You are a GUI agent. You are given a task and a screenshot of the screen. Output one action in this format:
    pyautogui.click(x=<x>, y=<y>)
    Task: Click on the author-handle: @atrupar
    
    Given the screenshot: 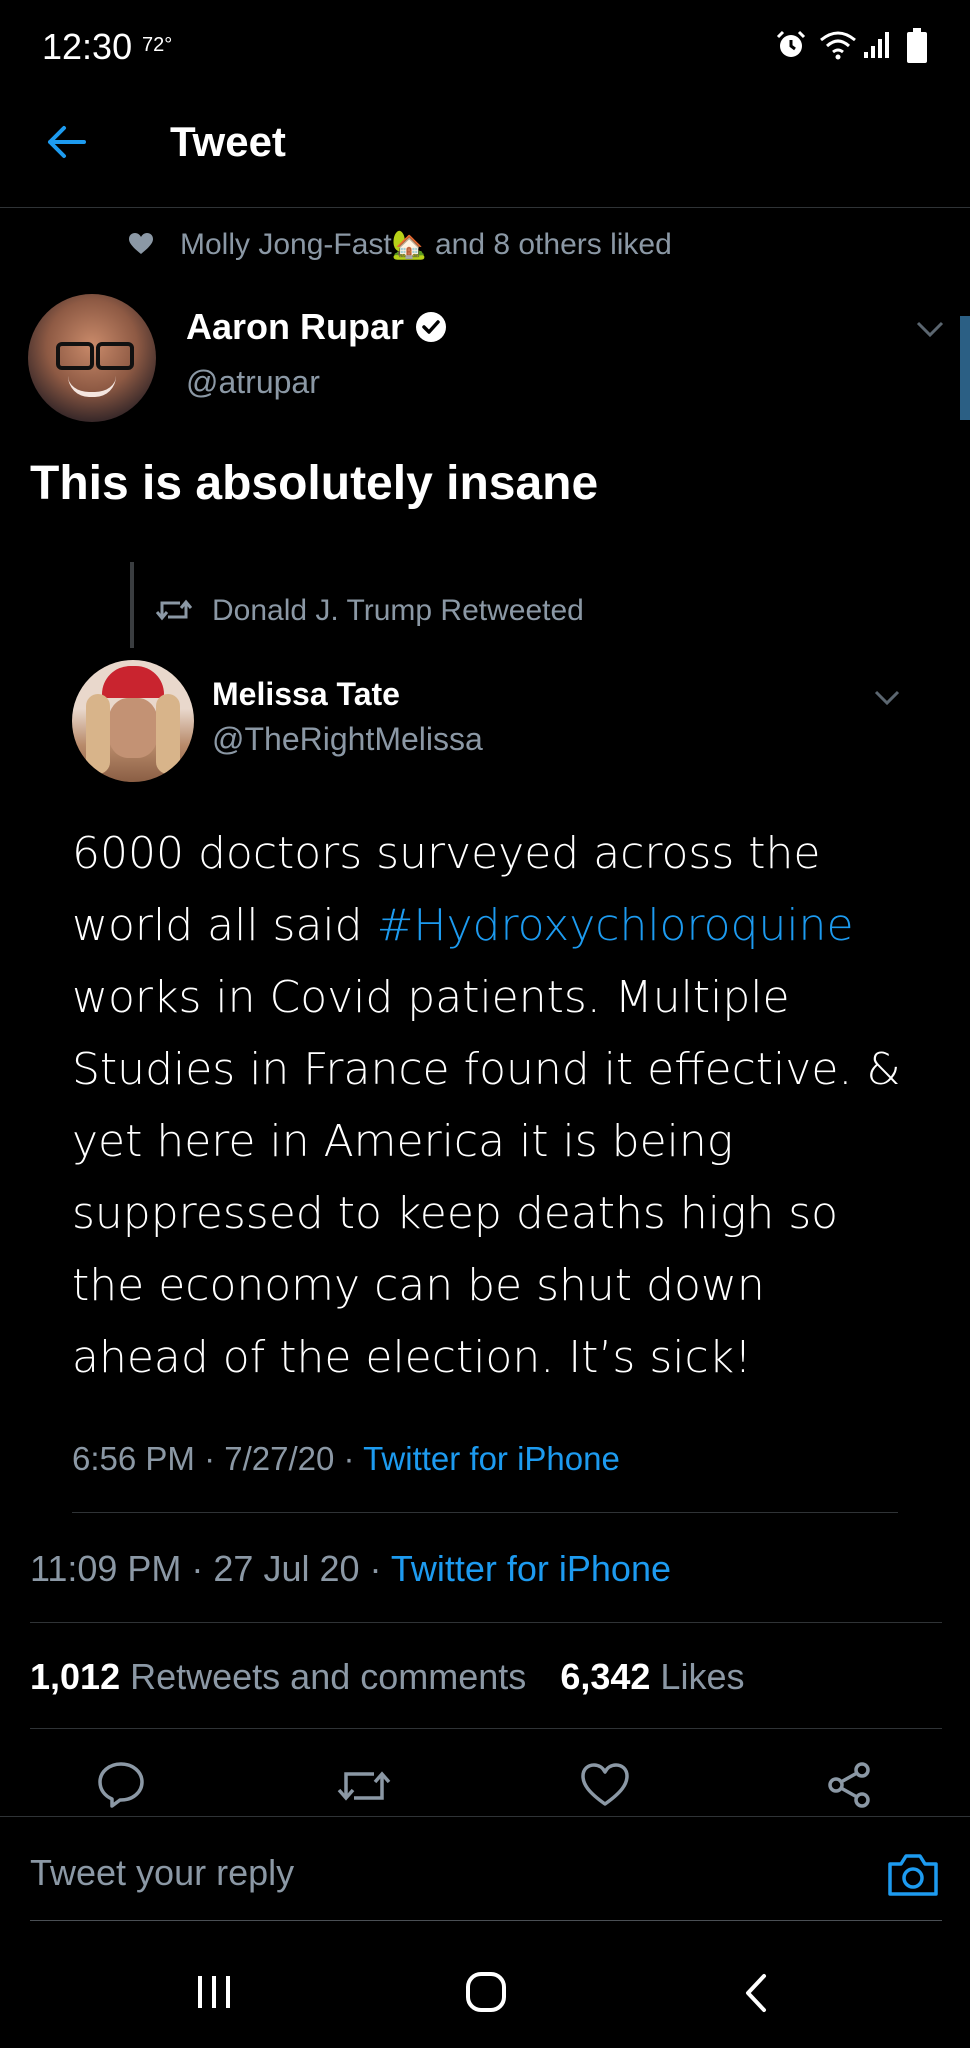 What is the action you would take?
    pyautogui.click(x=317, y=382)
    